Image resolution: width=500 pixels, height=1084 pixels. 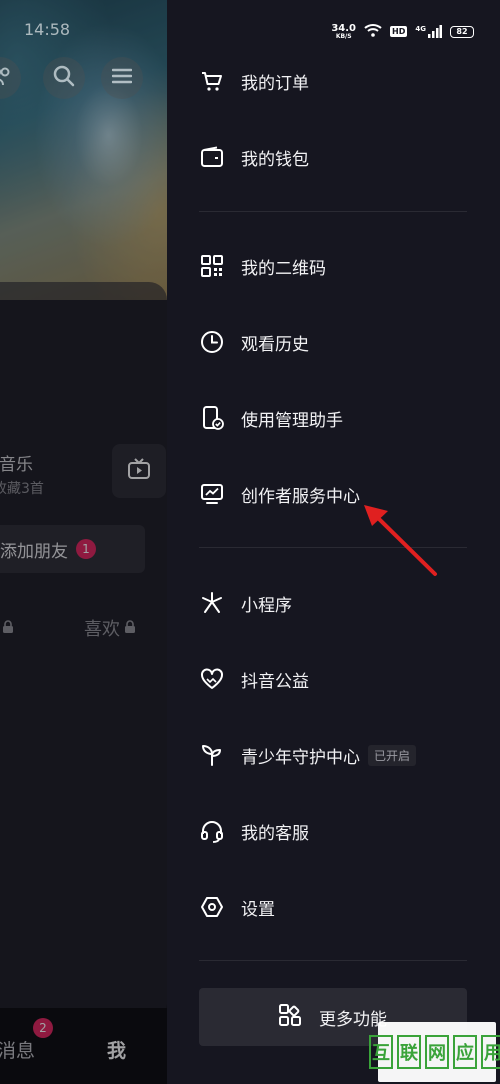 I want to click on network-speed: 34.0 KB/S, so click(x=344, y=31).